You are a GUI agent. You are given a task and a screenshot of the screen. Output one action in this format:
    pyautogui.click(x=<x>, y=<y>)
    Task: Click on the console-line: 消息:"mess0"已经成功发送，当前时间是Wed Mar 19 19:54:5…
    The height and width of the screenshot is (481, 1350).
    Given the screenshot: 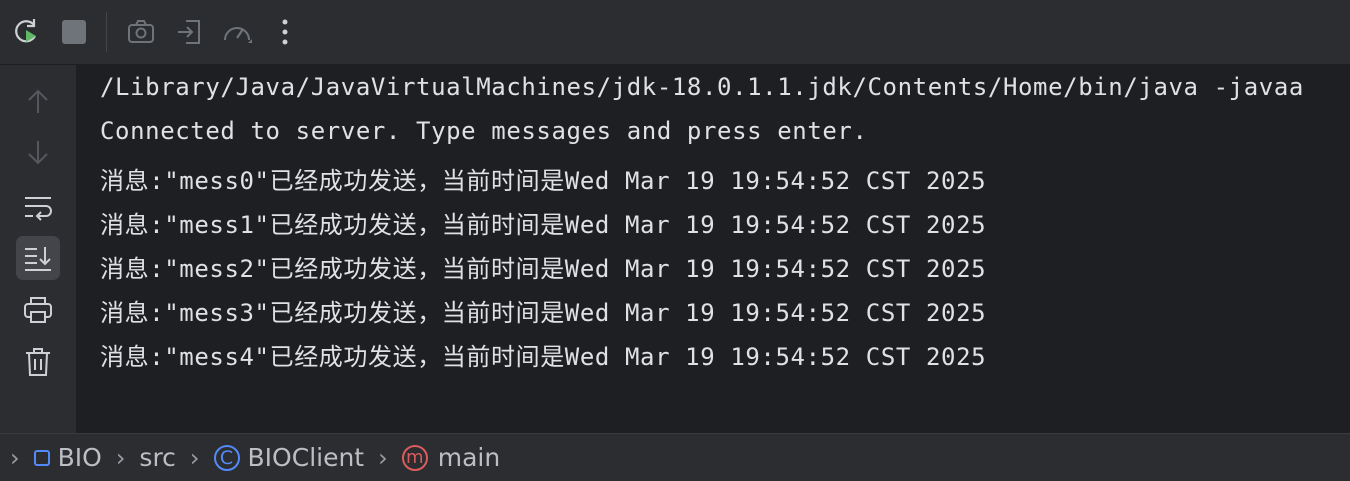 What is the action you would take?
    pyautogui.click(x=543, y=181)
    